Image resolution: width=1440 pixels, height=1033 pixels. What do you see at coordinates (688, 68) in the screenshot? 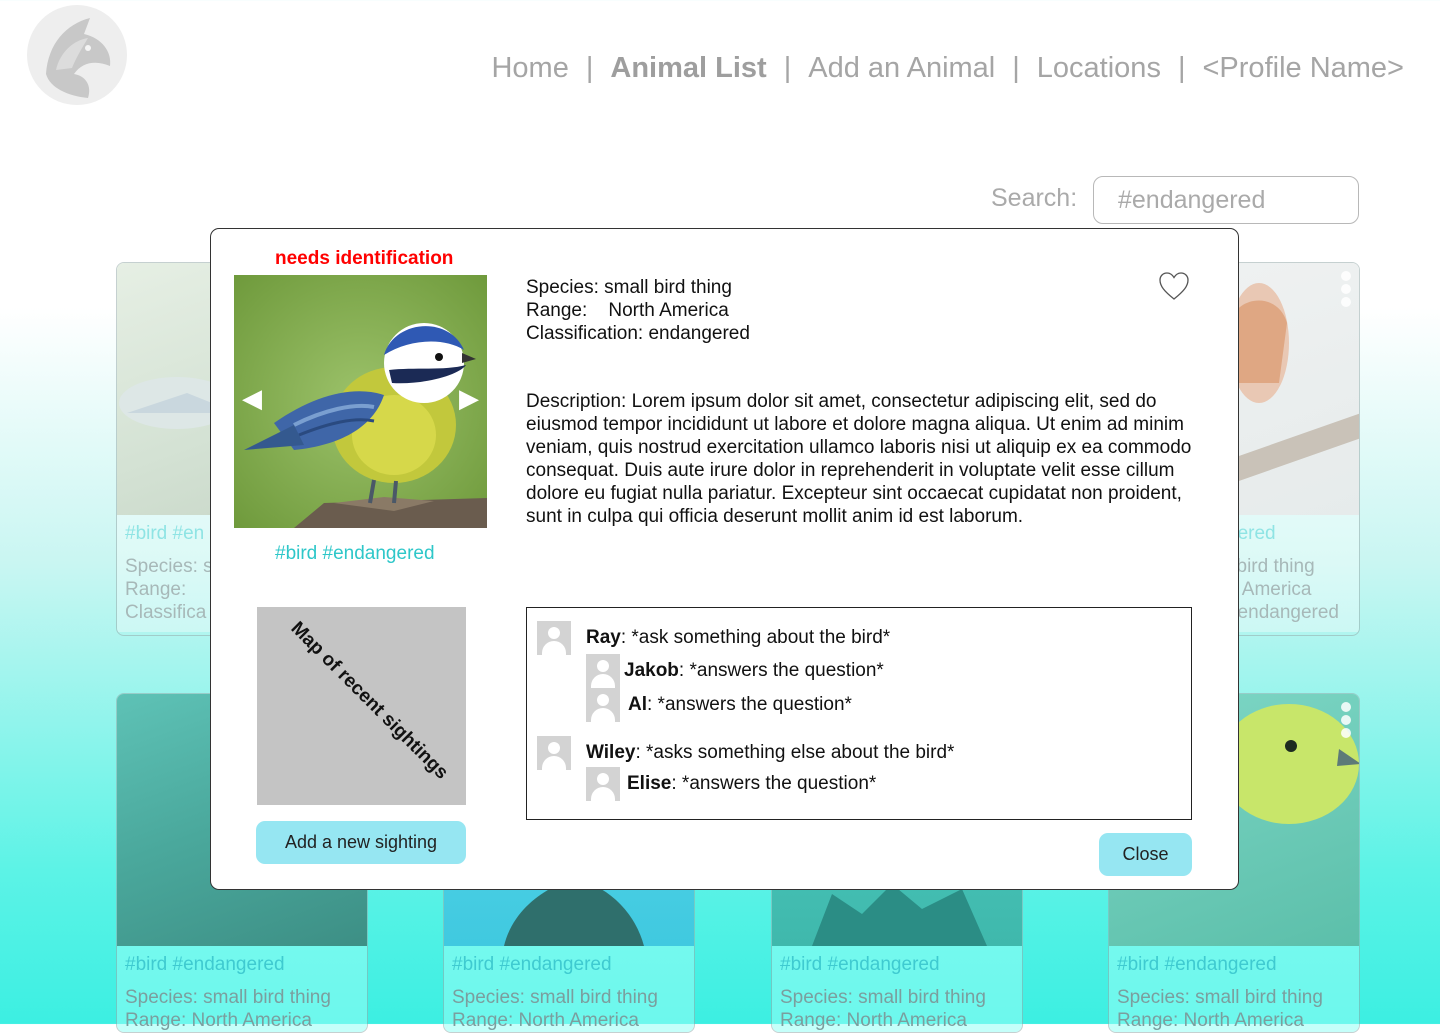
I see `nav-animal-list: Animal List` at bounding box center [688, 68].